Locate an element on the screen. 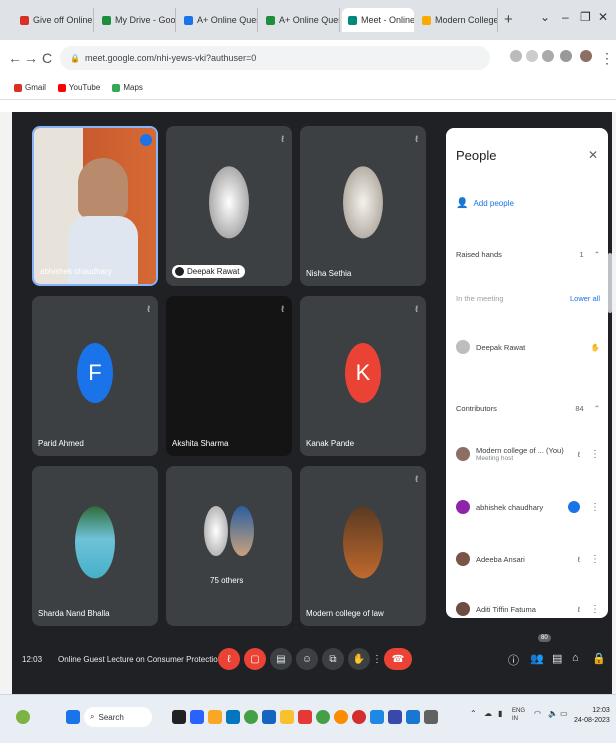  new-tab-button: + is located at coordinates (508, 19).